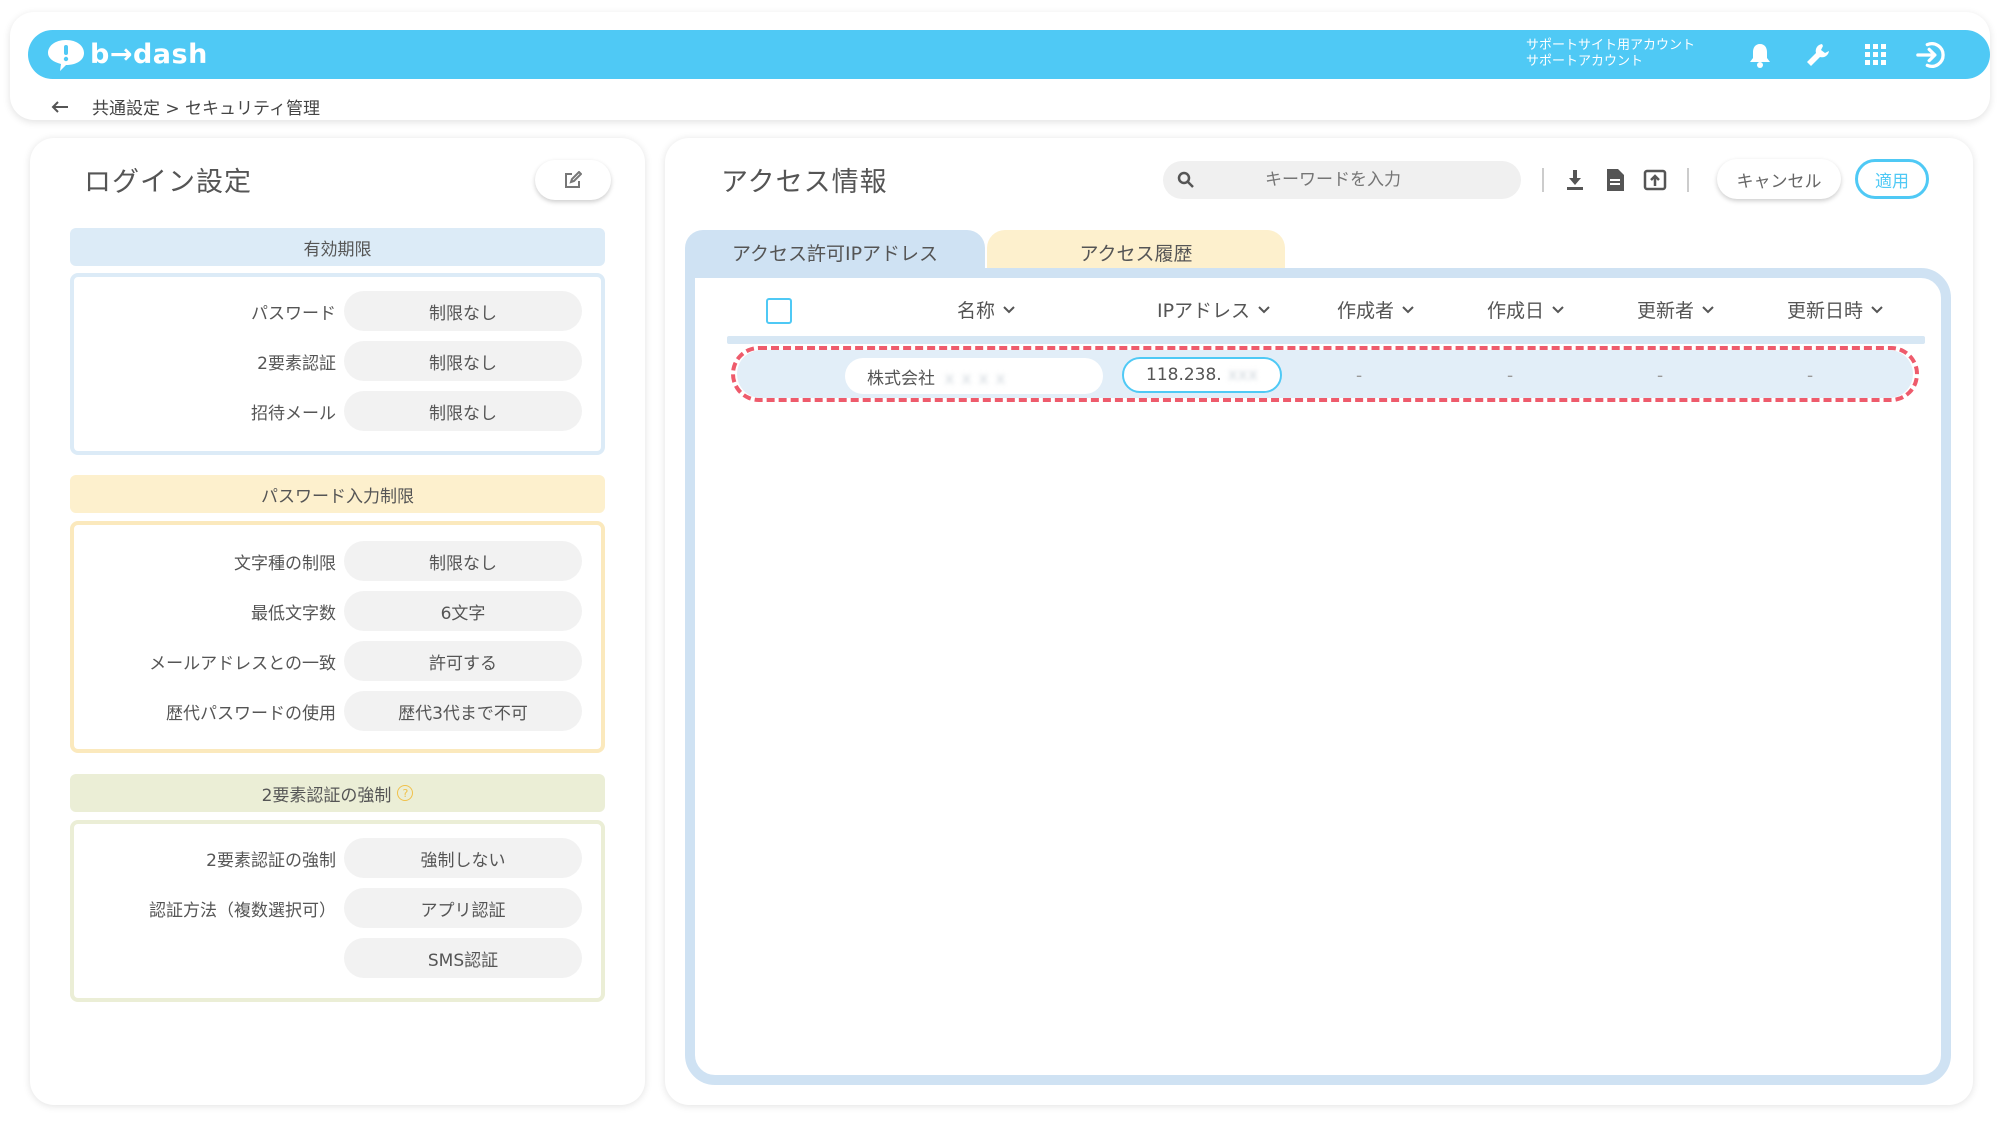 The height and width of the screenshot is (1125, 2000). Describe the element at coordinates (242, 911) in the screenshot. I see `setting-label: 認証方法（複数選択可）` at that location.